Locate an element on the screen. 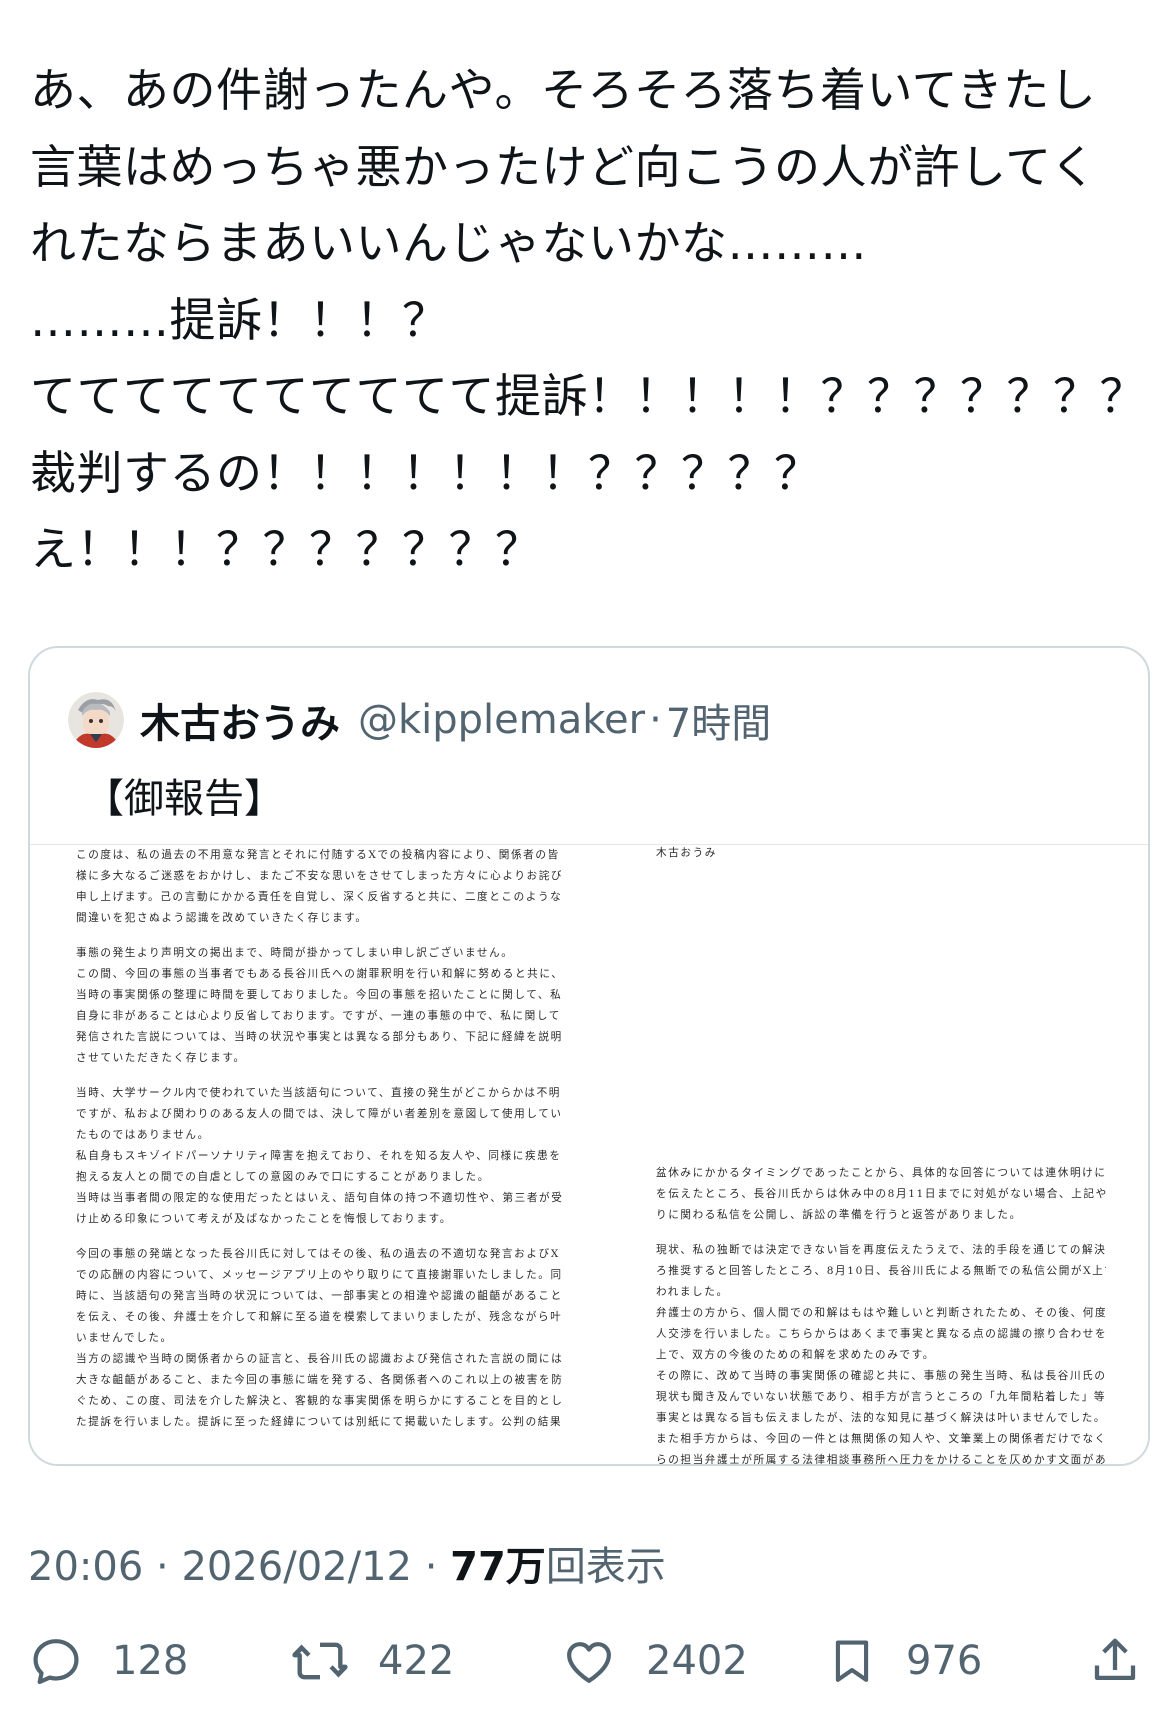 The width and height of the screenshot is (1170, 1724). document-line: を伝えたところ、長谷川氏からは休み中の8月11日までに対処がない場合、上記やり取 is located at coordinates (881, 1194).